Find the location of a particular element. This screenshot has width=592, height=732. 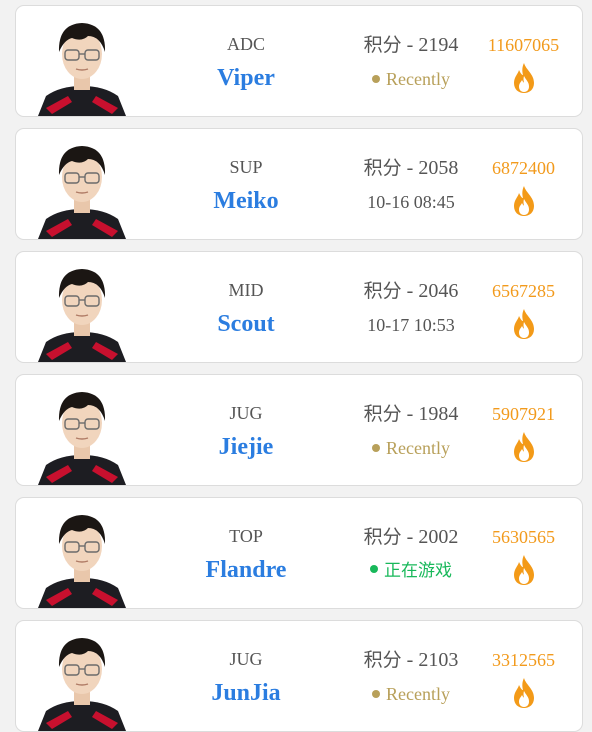

player-card: SUP Meiko 积分 - 2058 10-16 08:45 6872400 is located at coordinates (299, 184).